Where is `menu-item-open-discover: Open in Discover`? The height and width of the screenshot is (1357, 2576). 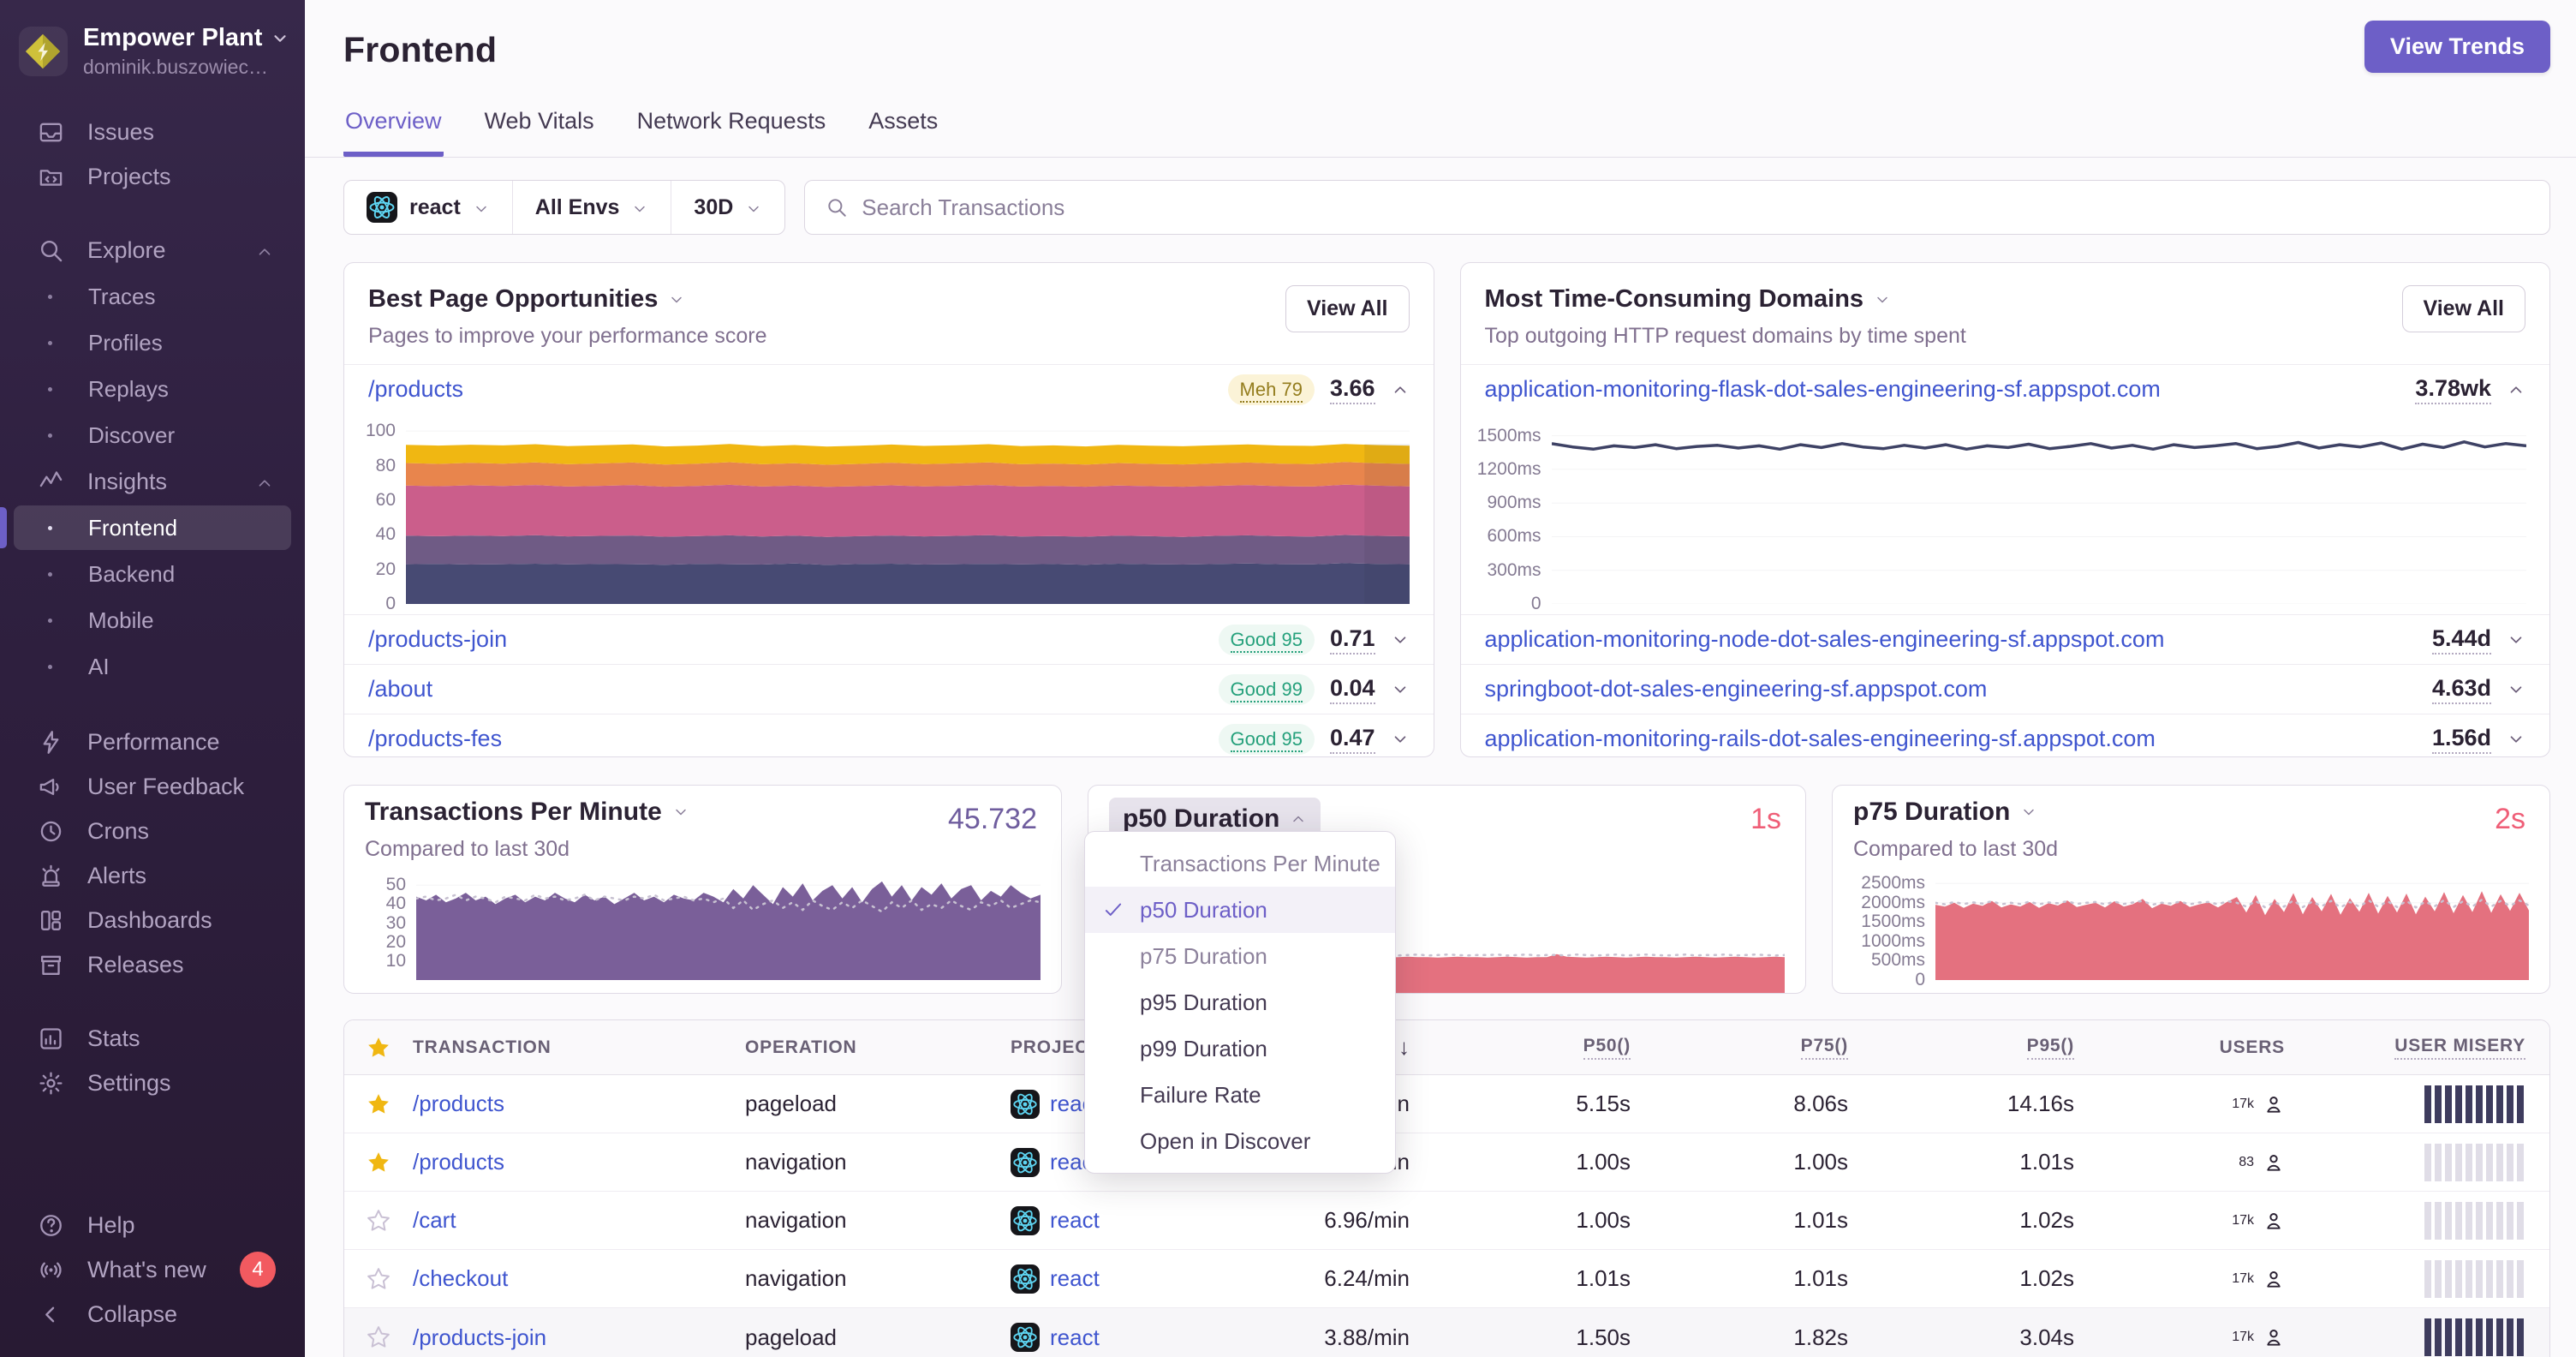 menu-item-open-discover: Open in Discover is located at coordinates (1240, 1141).